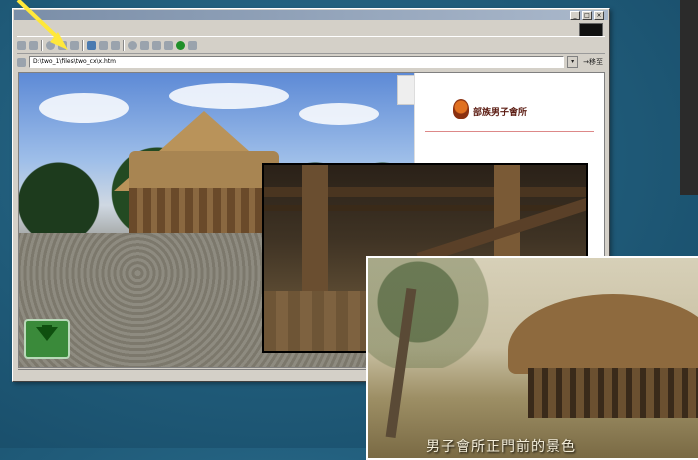  I want to click on browser-logo, so click(591, 30).